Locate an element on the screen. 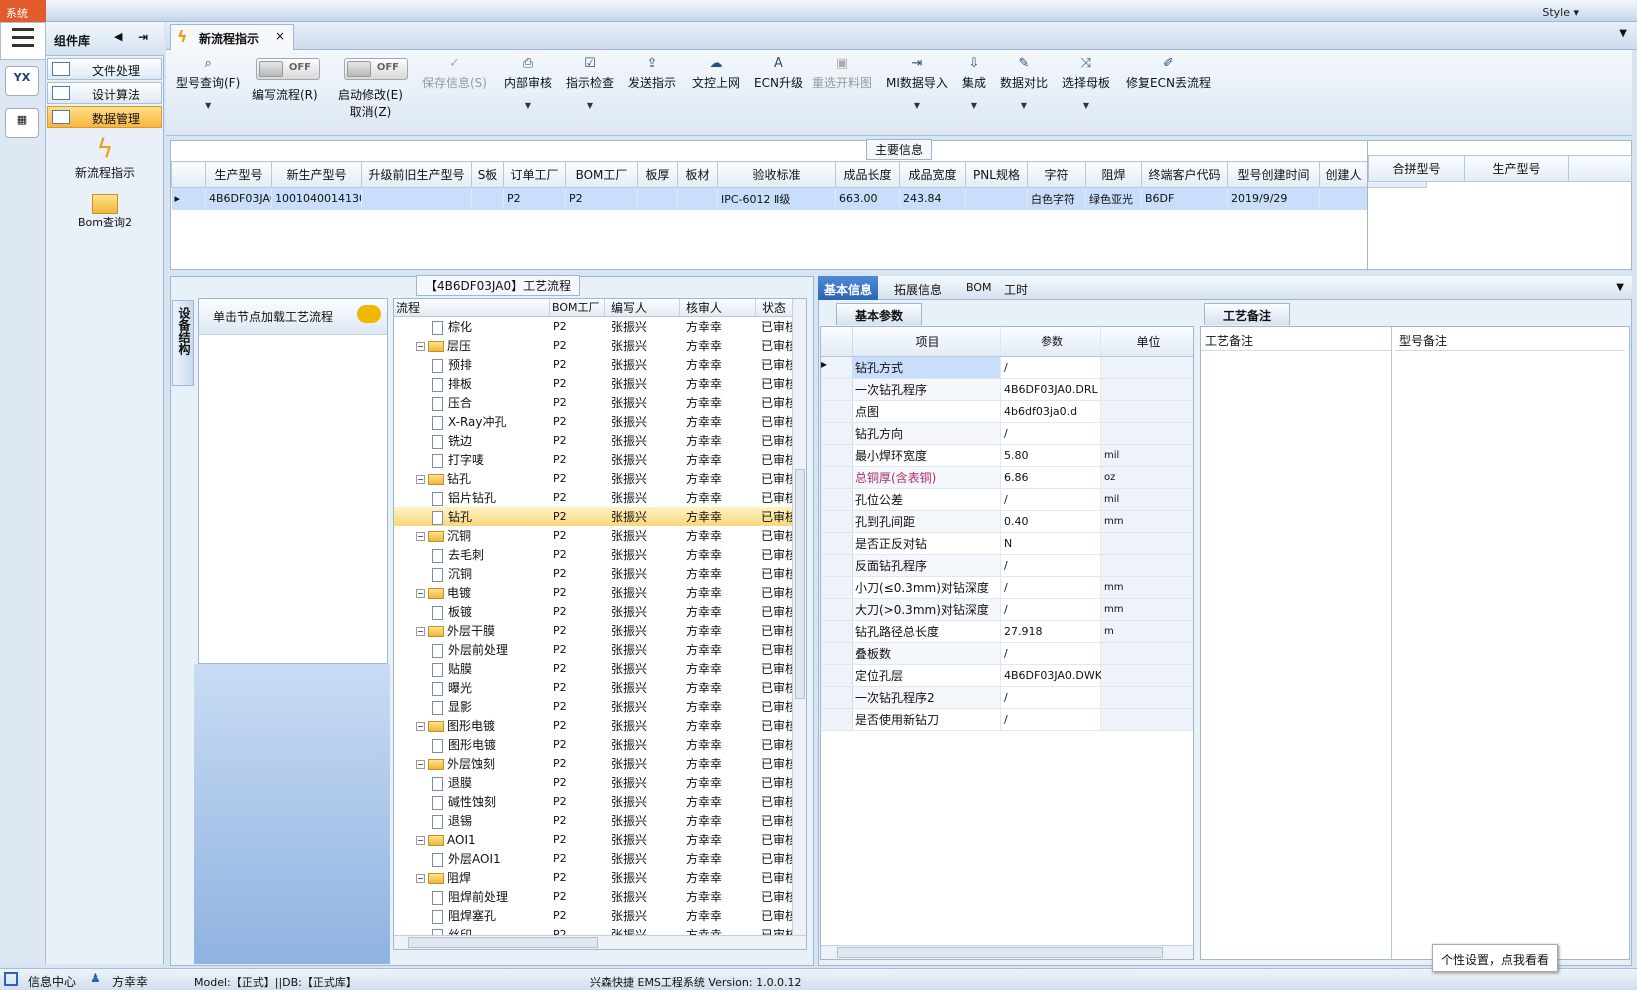  tree-row: 外层前处理 P2 张振兴 方幸幸 已审核 is located at coordinates (600, 649).